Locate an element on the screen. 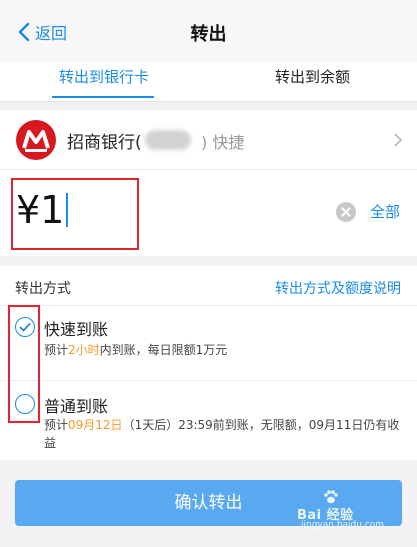  chevron-right-icon is located at coordinates (398, 140).